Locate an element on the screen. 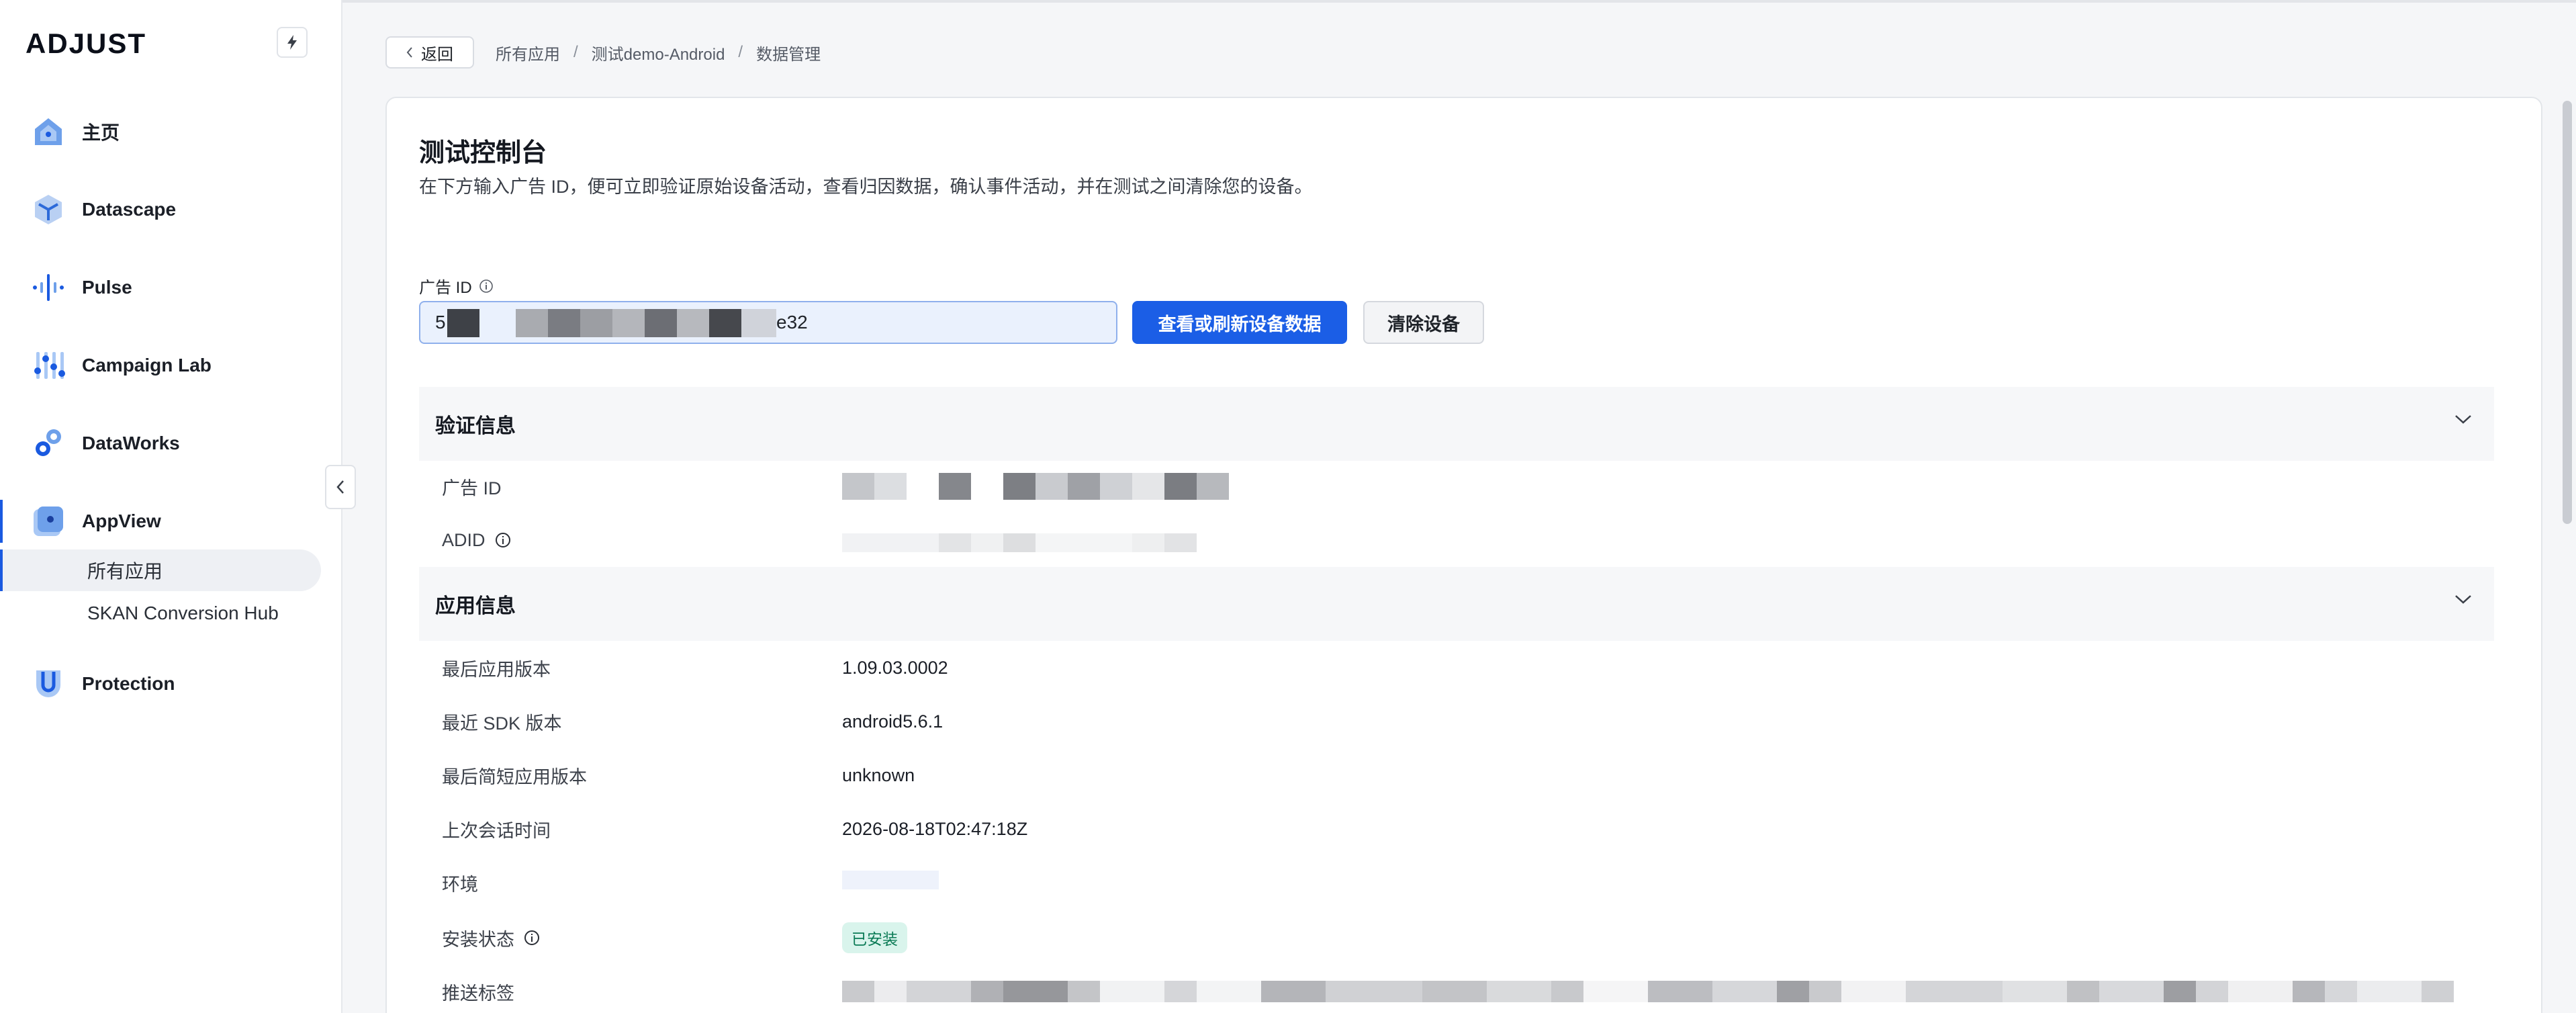 The width and height of the screenshot is (2576, 1013). breadcrumb: 所有应用 / 测试demo-Android / 数据管理 is located at coordinates (658, 52).